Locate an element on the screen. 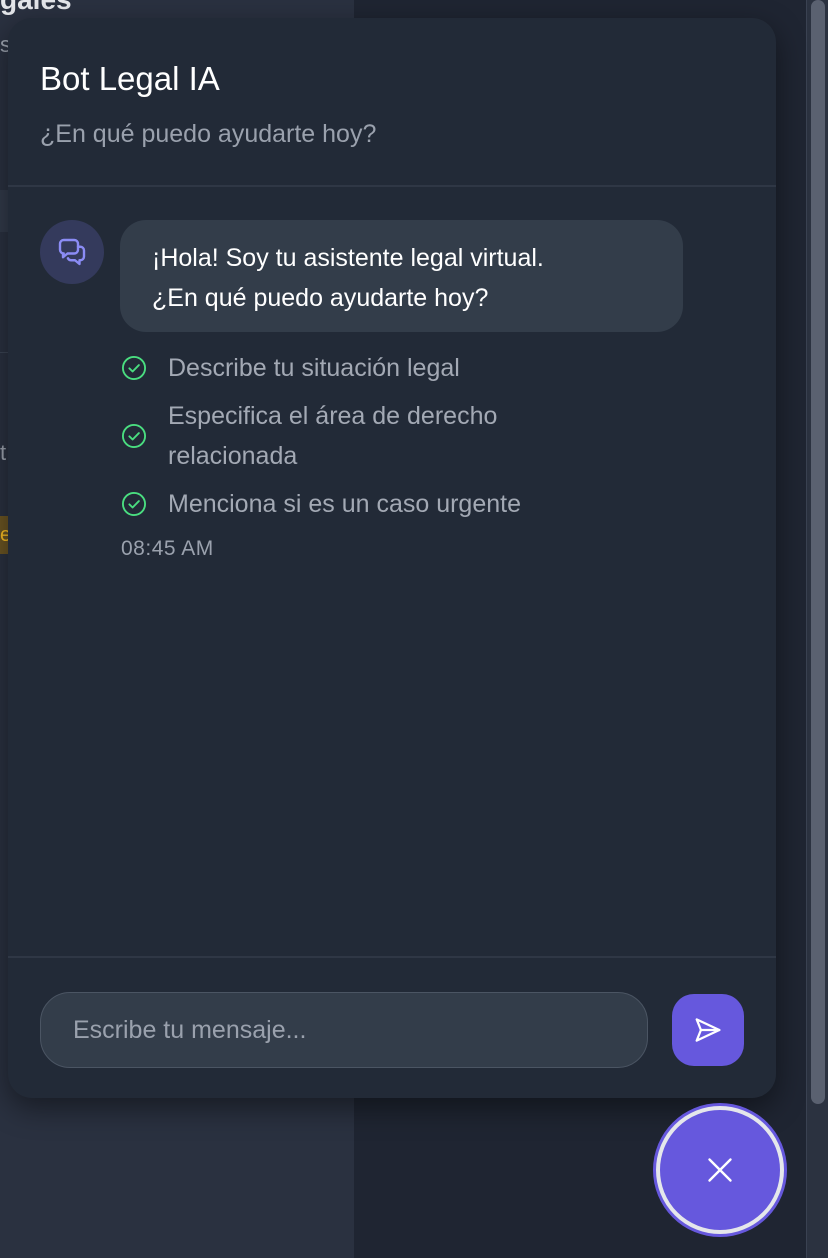 Image resolution: width=828 pixels, height=1258 pixels. message-input is located at coordinates (344, 1030).